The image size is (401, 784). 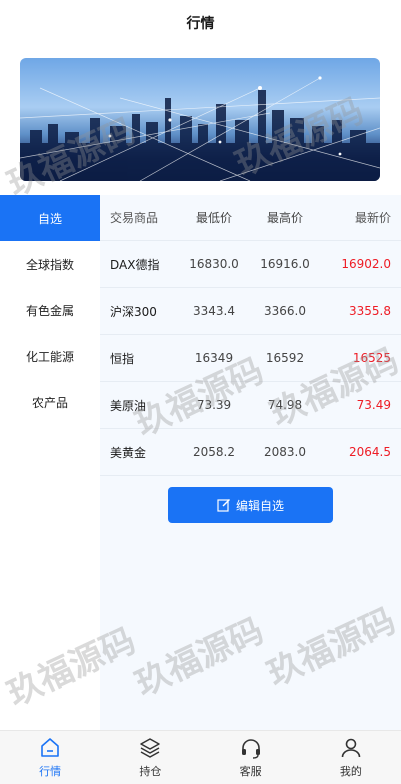 I want to click on tab-profile: 我的, so click(x=351, y=757).